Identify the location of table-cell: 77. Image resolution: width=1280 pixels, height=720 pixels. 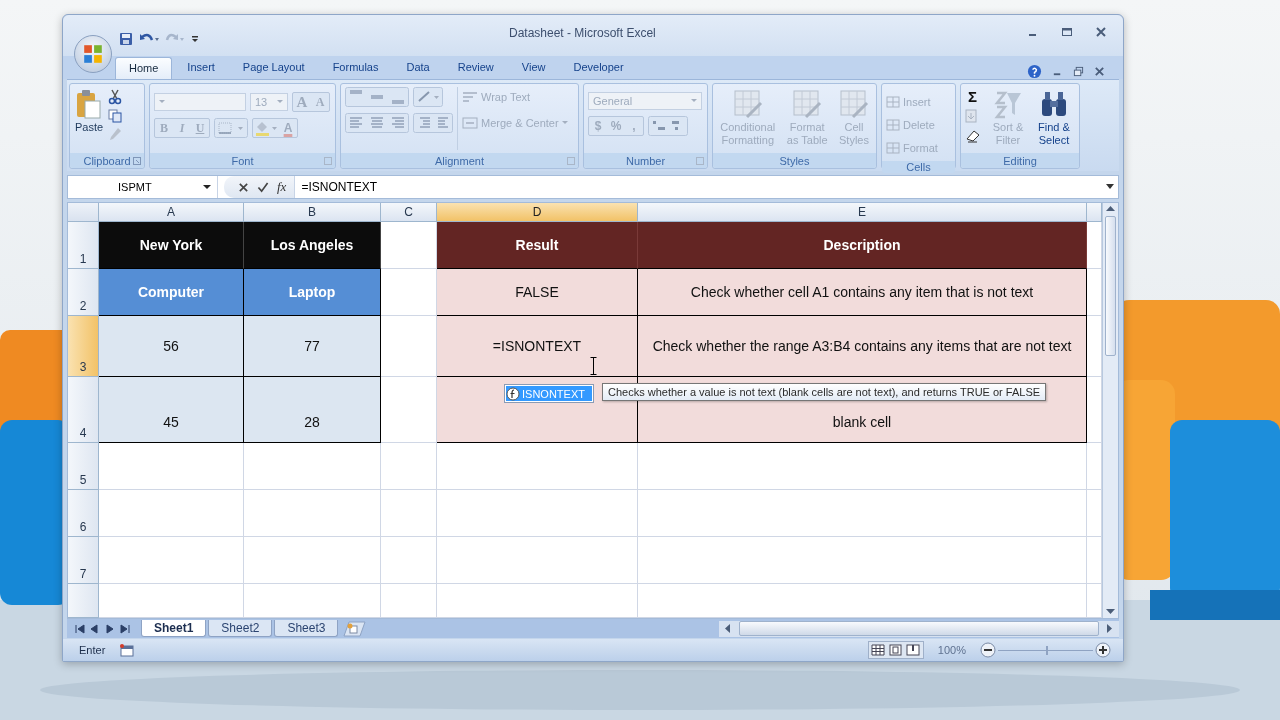
(312, 346).